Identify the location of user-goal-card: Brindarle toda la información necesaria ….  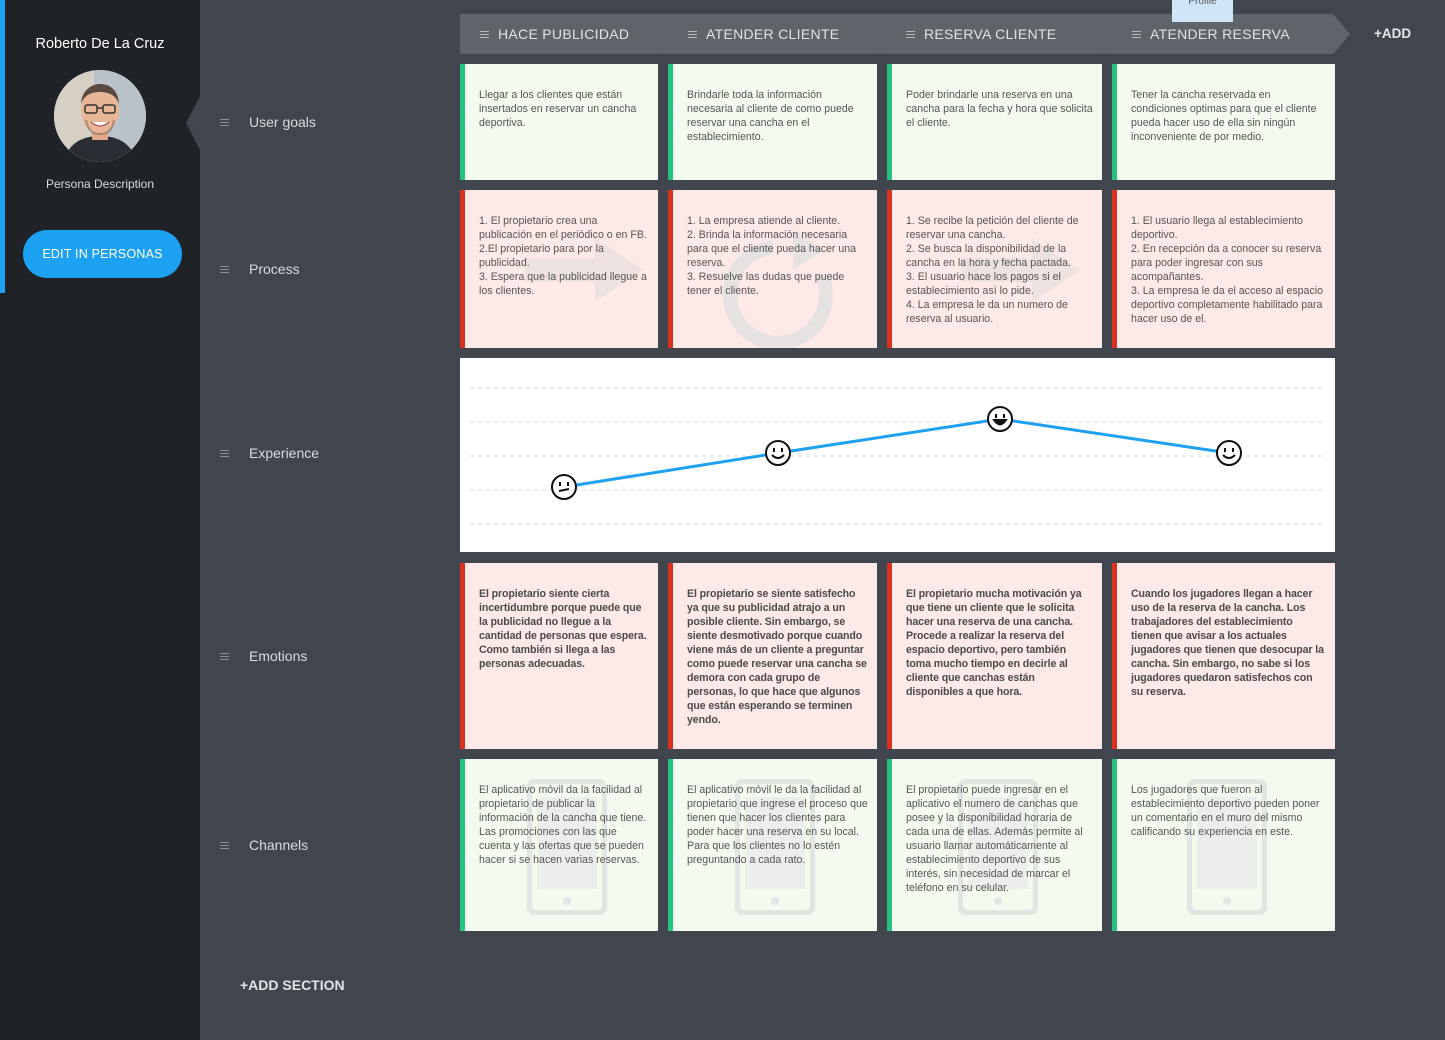
(772, 122).